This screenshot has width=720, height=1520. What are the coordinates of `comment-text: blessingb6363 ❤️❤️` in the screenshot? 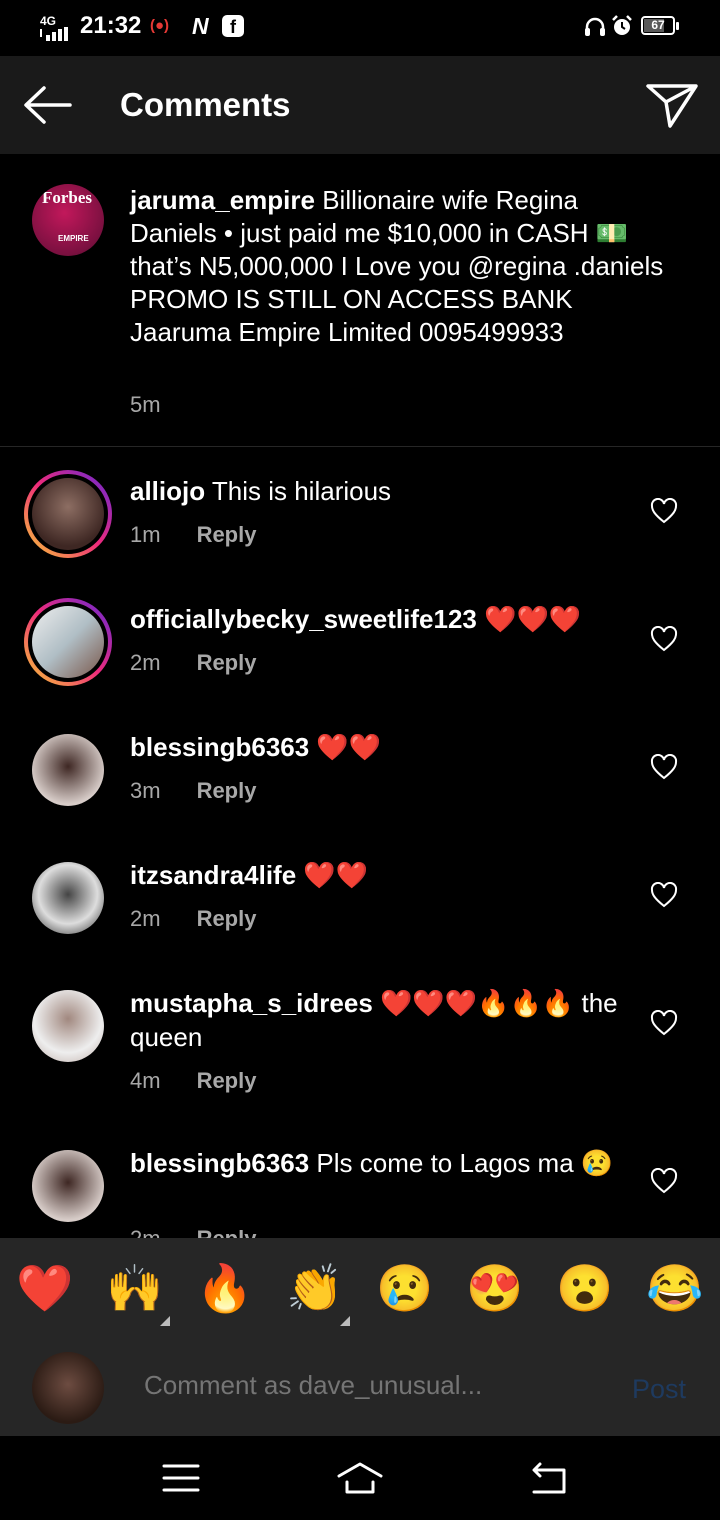 It's located at (375, 747).